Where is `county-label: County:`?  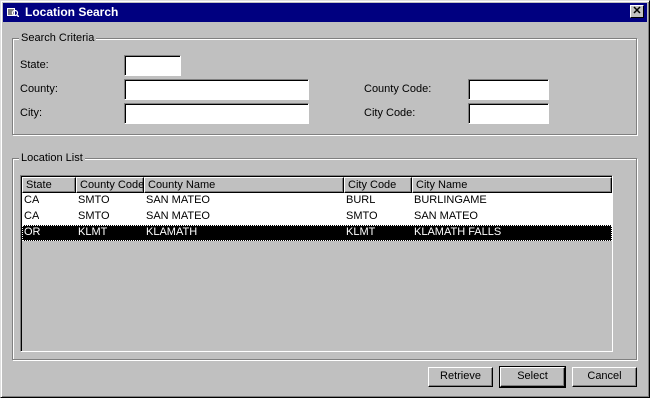
county-label: County: is located at coordinates (39, 89).